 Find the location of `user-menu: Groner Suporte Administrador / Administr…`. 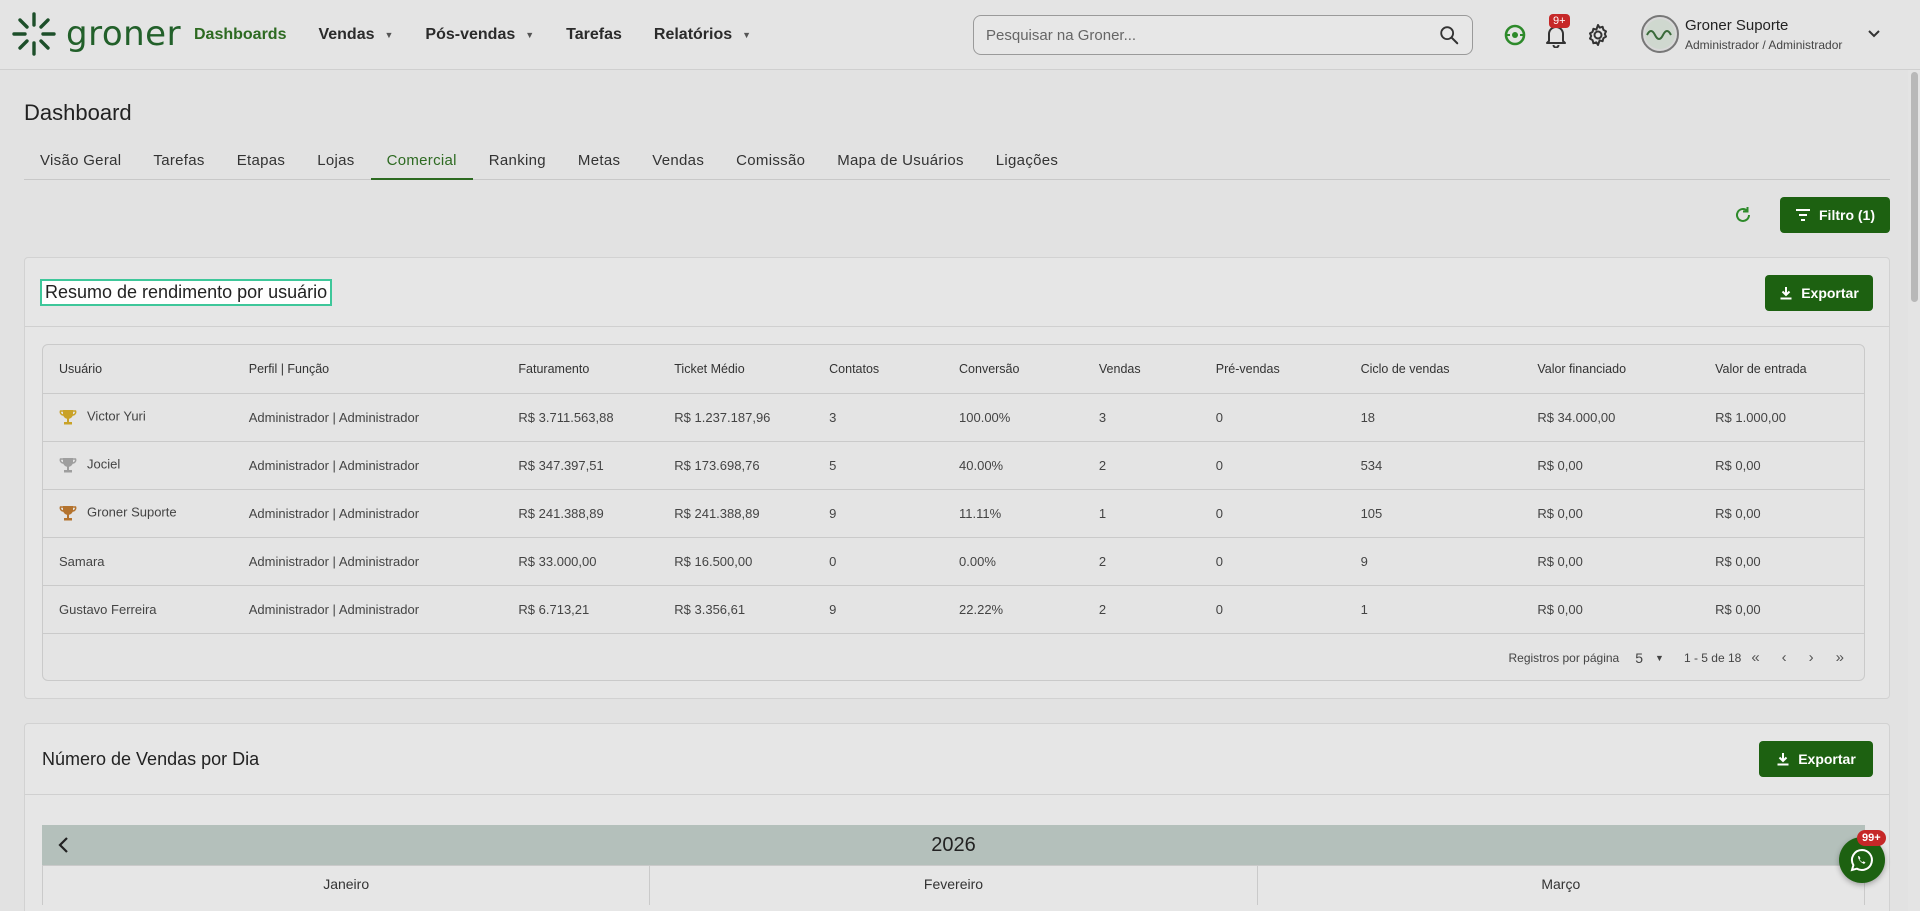

user-menu: Groner Suporte Administrador / Administr… is located at coordinates (1741, 34).